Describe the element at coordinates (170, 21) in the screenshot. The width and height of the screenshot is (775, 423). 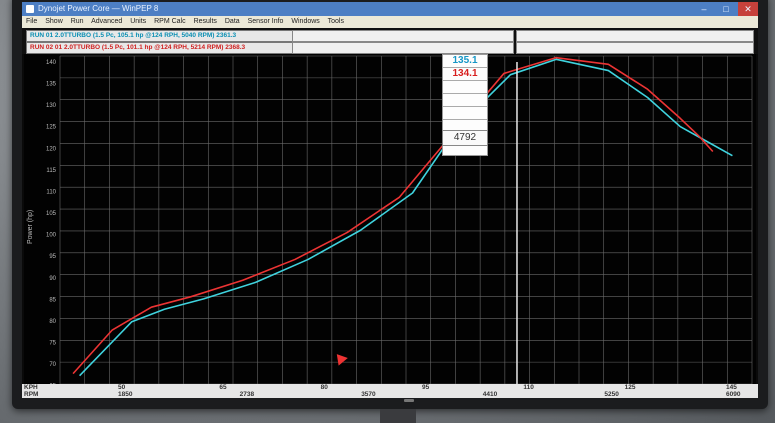
I see `menu-rpm-calc: RPM Calc` at that location.